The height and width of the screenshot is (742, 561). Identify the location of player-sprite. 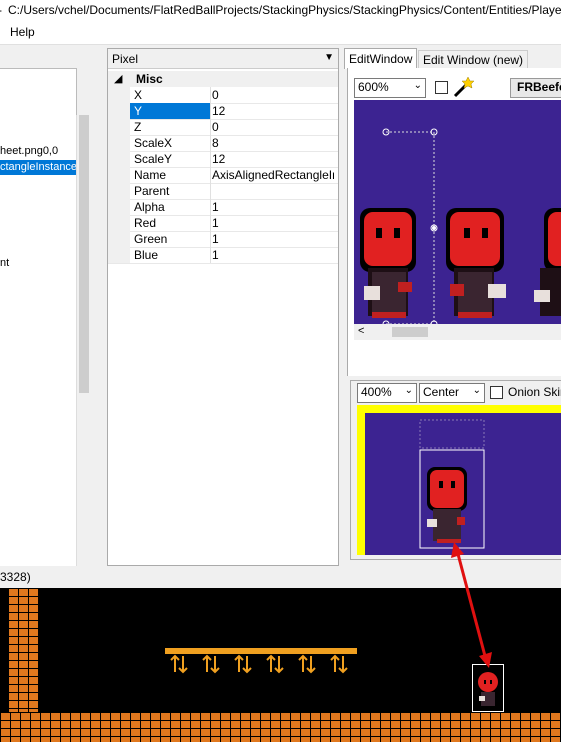
(488, 689).